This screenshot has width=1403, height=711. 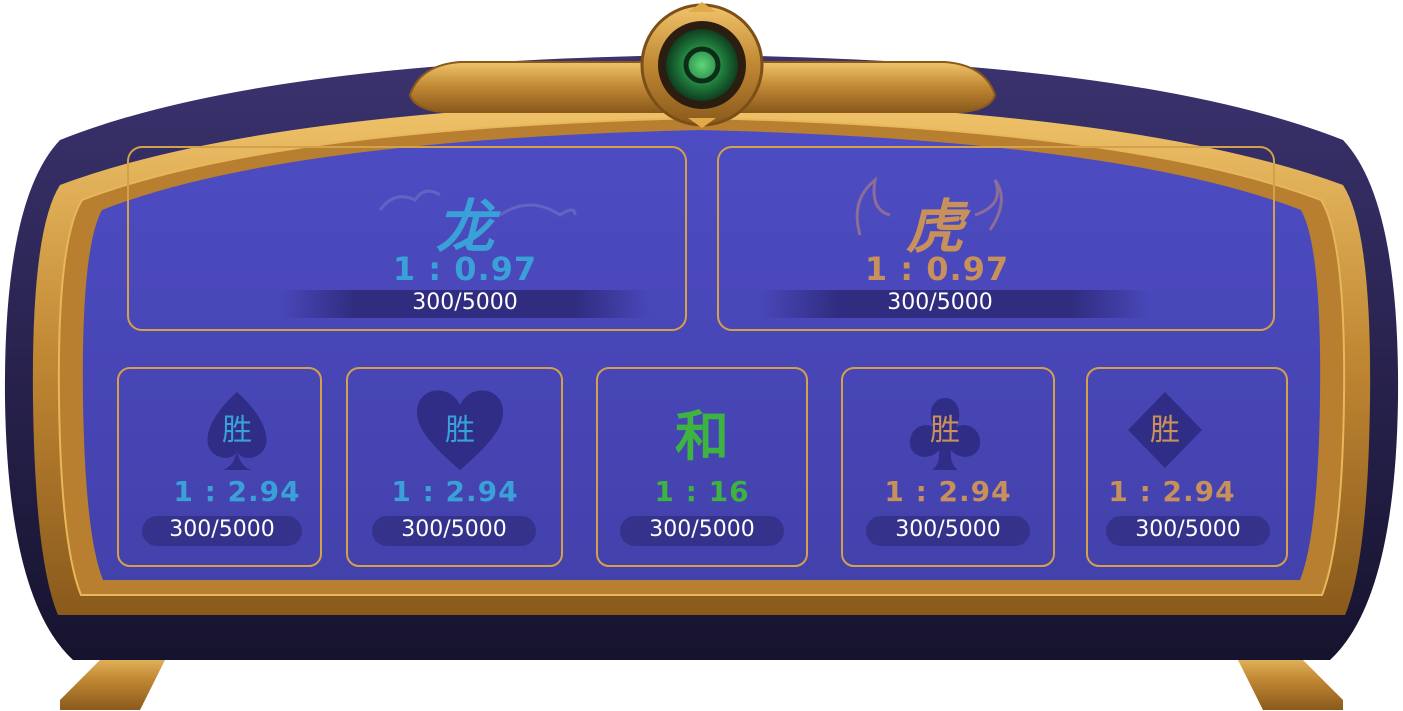 I want to click on heart-odds: 1 : 2.94, so click(x=455, y=491).